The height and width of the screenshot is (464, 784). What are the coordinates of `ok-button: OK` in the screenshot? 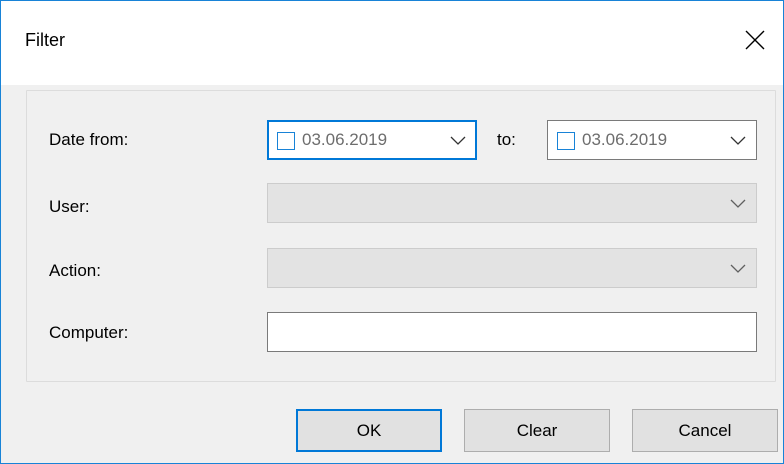 It's located at (369, 430).